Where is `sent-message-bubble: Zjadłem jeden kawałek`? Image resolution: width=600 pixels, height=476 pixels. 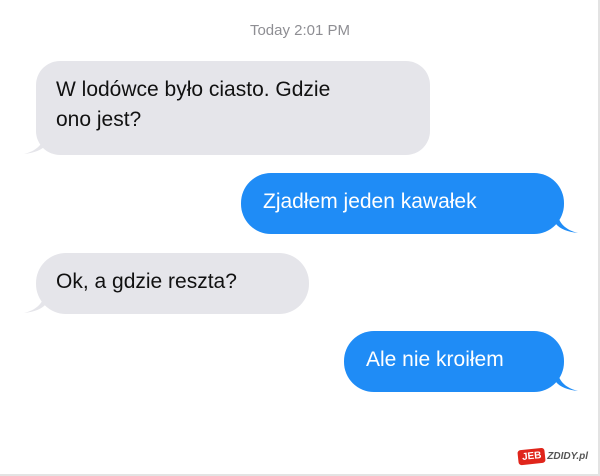 sent-message-bubble: Zjadłem jeden kawałek is located at coordinates (402, 203).